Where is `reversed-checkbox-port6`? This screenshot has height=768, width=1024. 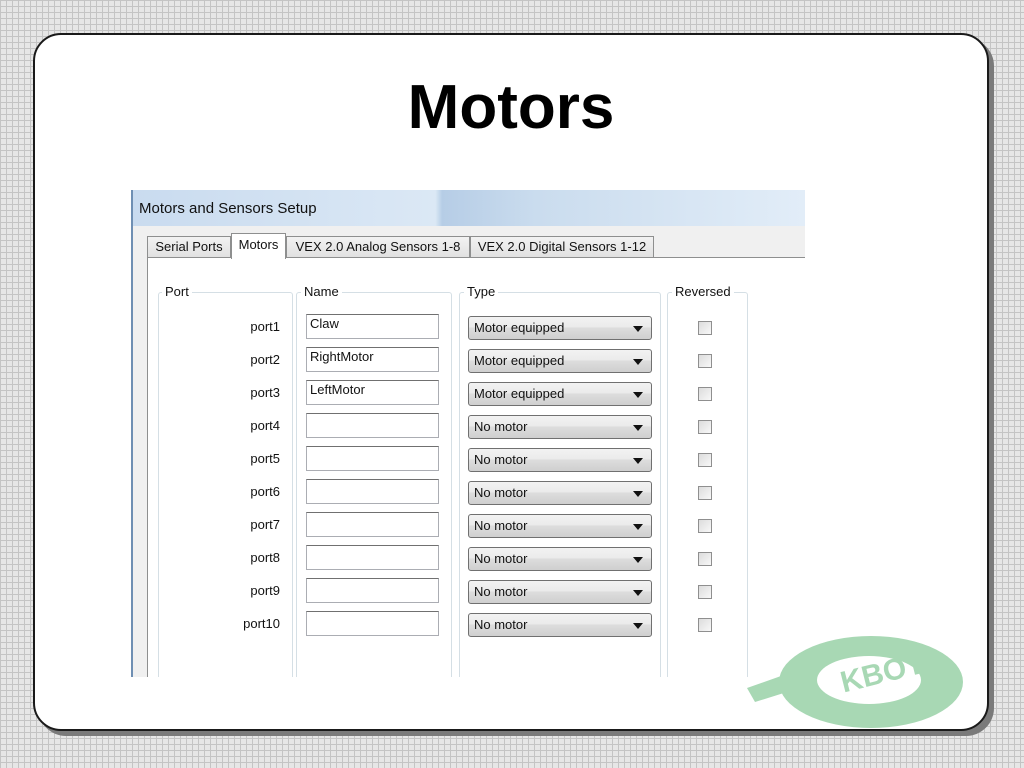 reversed-checkbox-port6 is located at coordinates (705, 493).